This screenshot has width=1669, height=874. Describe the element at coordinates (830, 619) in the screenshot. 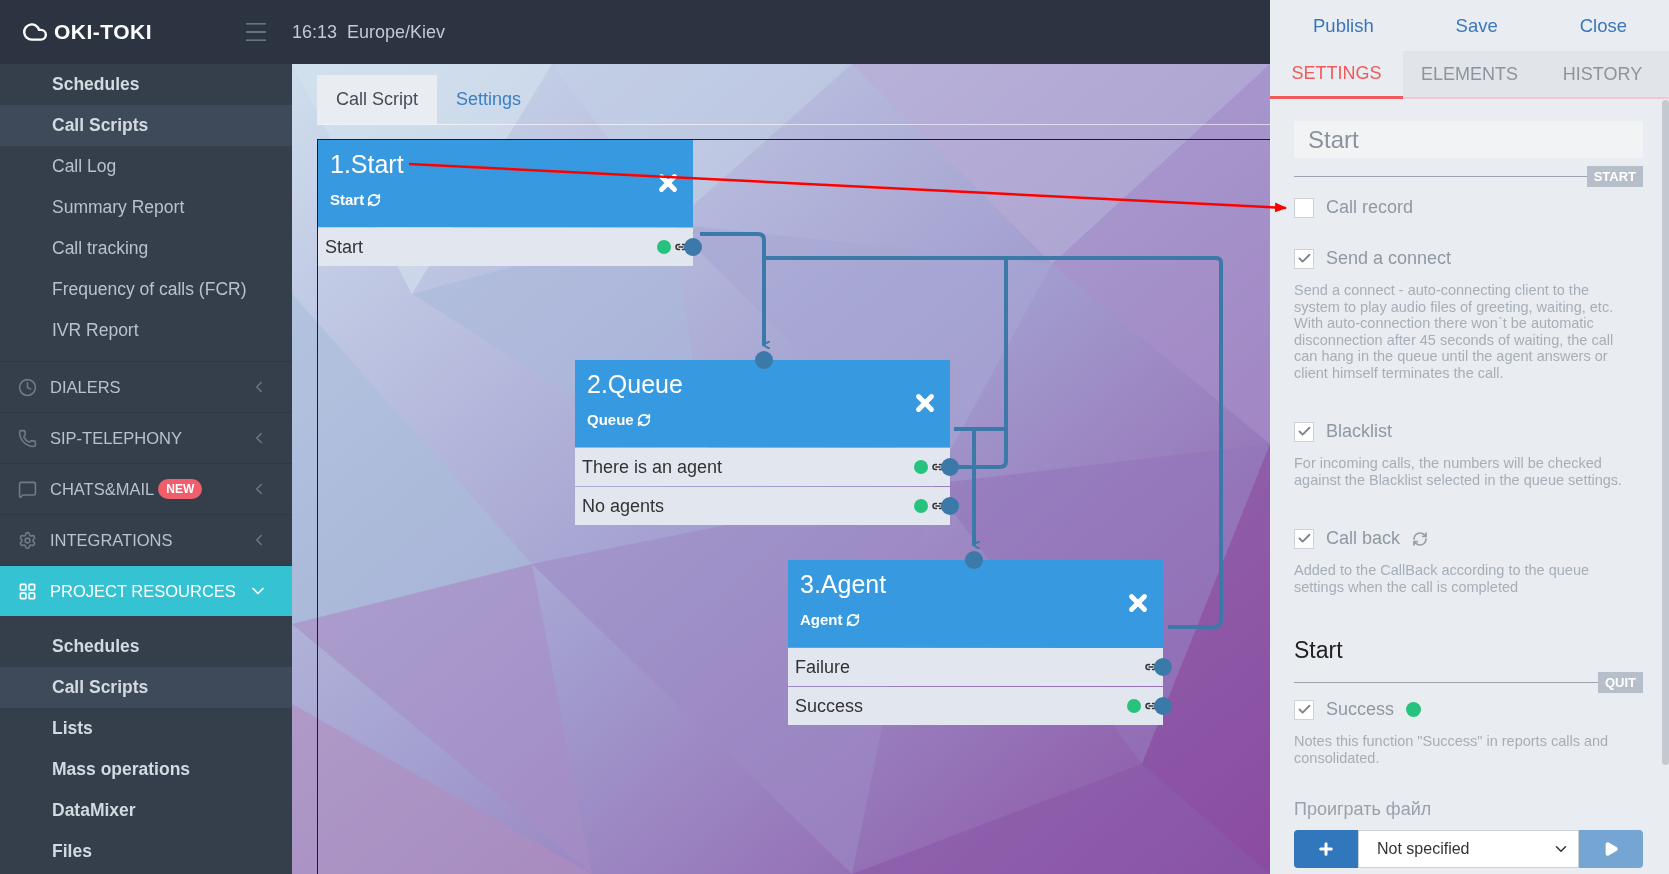

I see `node-type: Agent` at that location.